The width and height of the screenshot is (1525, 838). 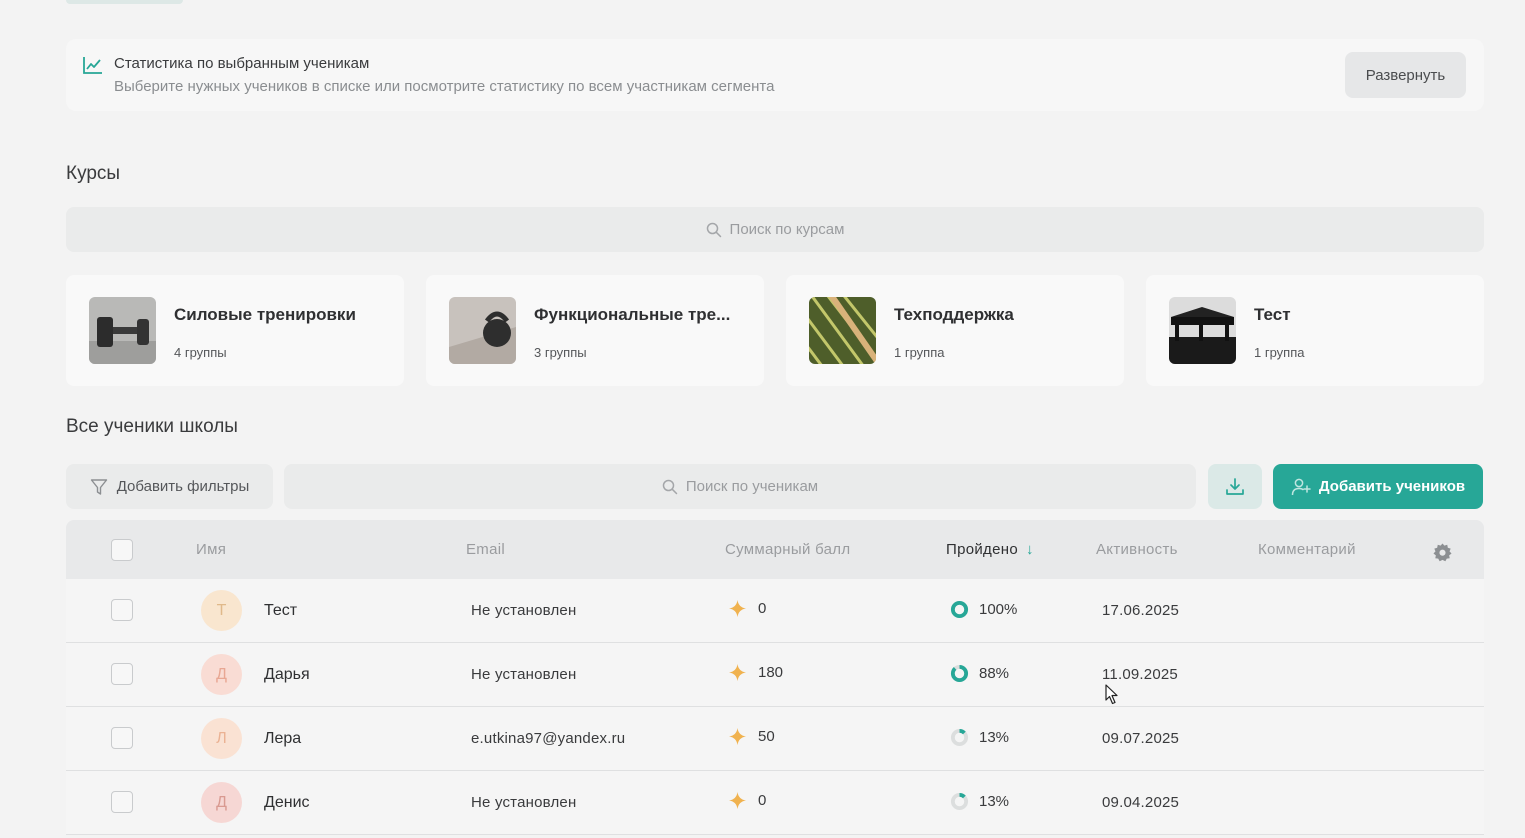 I want to click on student-email: e.utkina97@yandex.ru, so click(x=548, y=738).